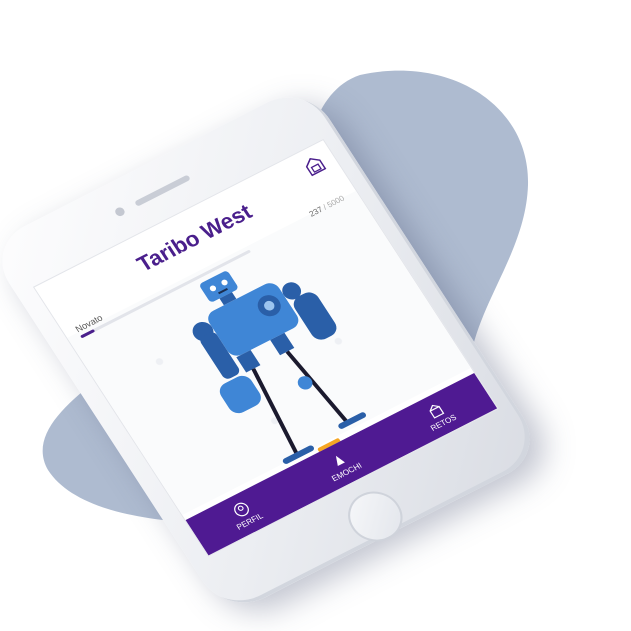  I want to click on tab-retos: RETOS, so click(438, 414).